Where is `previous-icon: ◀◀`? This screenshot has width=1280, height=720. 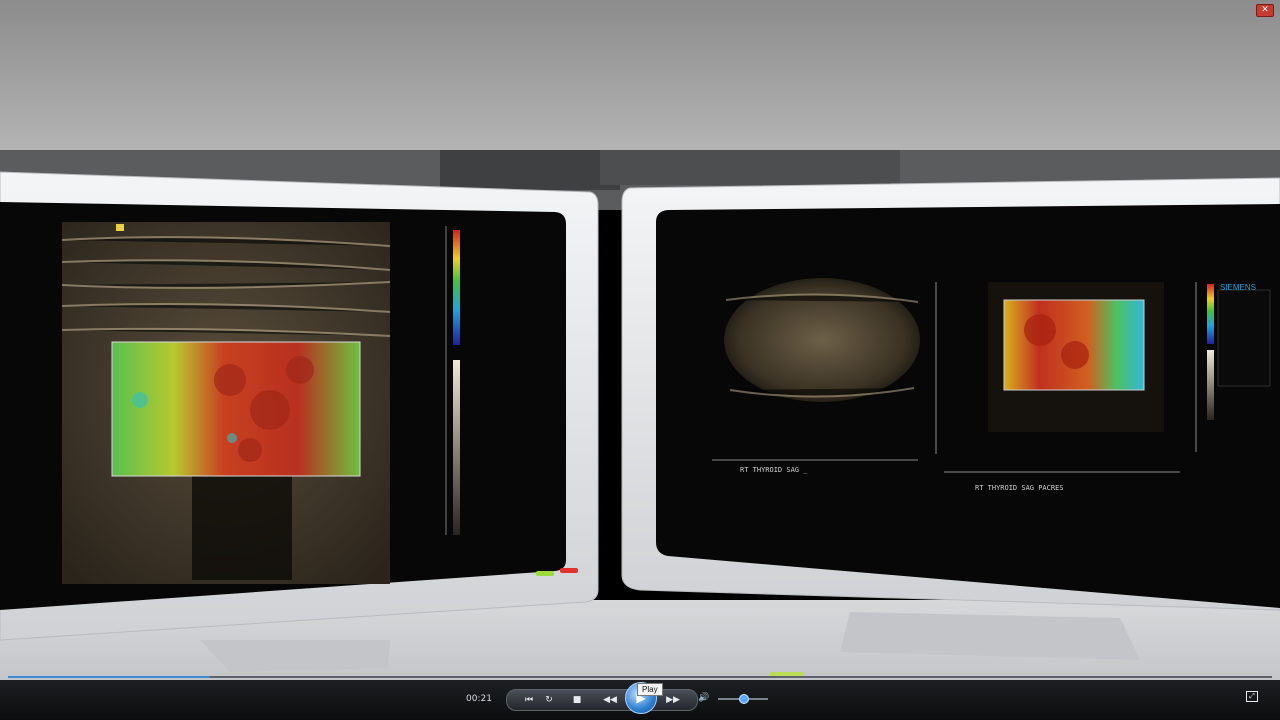
previous-icon: ◀◀ is located at coordinates (610, 700).